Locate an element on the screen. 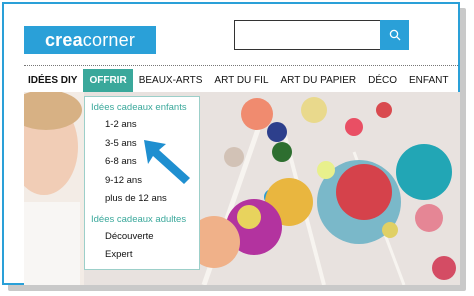 Image resolution: width=474 pixels, height=296 pixels. nav-item-art-du-papier: ART DU PAPIER is located at coordinates (319, 80).